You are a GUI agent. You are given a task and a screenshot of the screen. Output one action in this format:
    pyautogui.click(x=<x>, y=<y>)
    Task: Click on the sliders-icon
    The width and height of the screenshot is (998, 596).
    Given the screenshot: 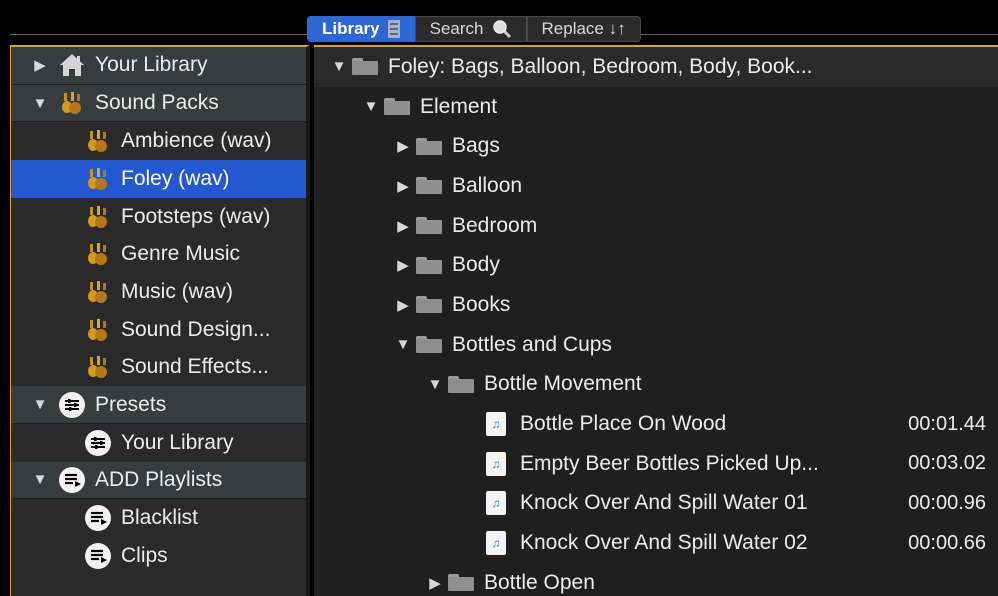 What is the action you would take?
    pyautogui.click(x=72, y=404)
    